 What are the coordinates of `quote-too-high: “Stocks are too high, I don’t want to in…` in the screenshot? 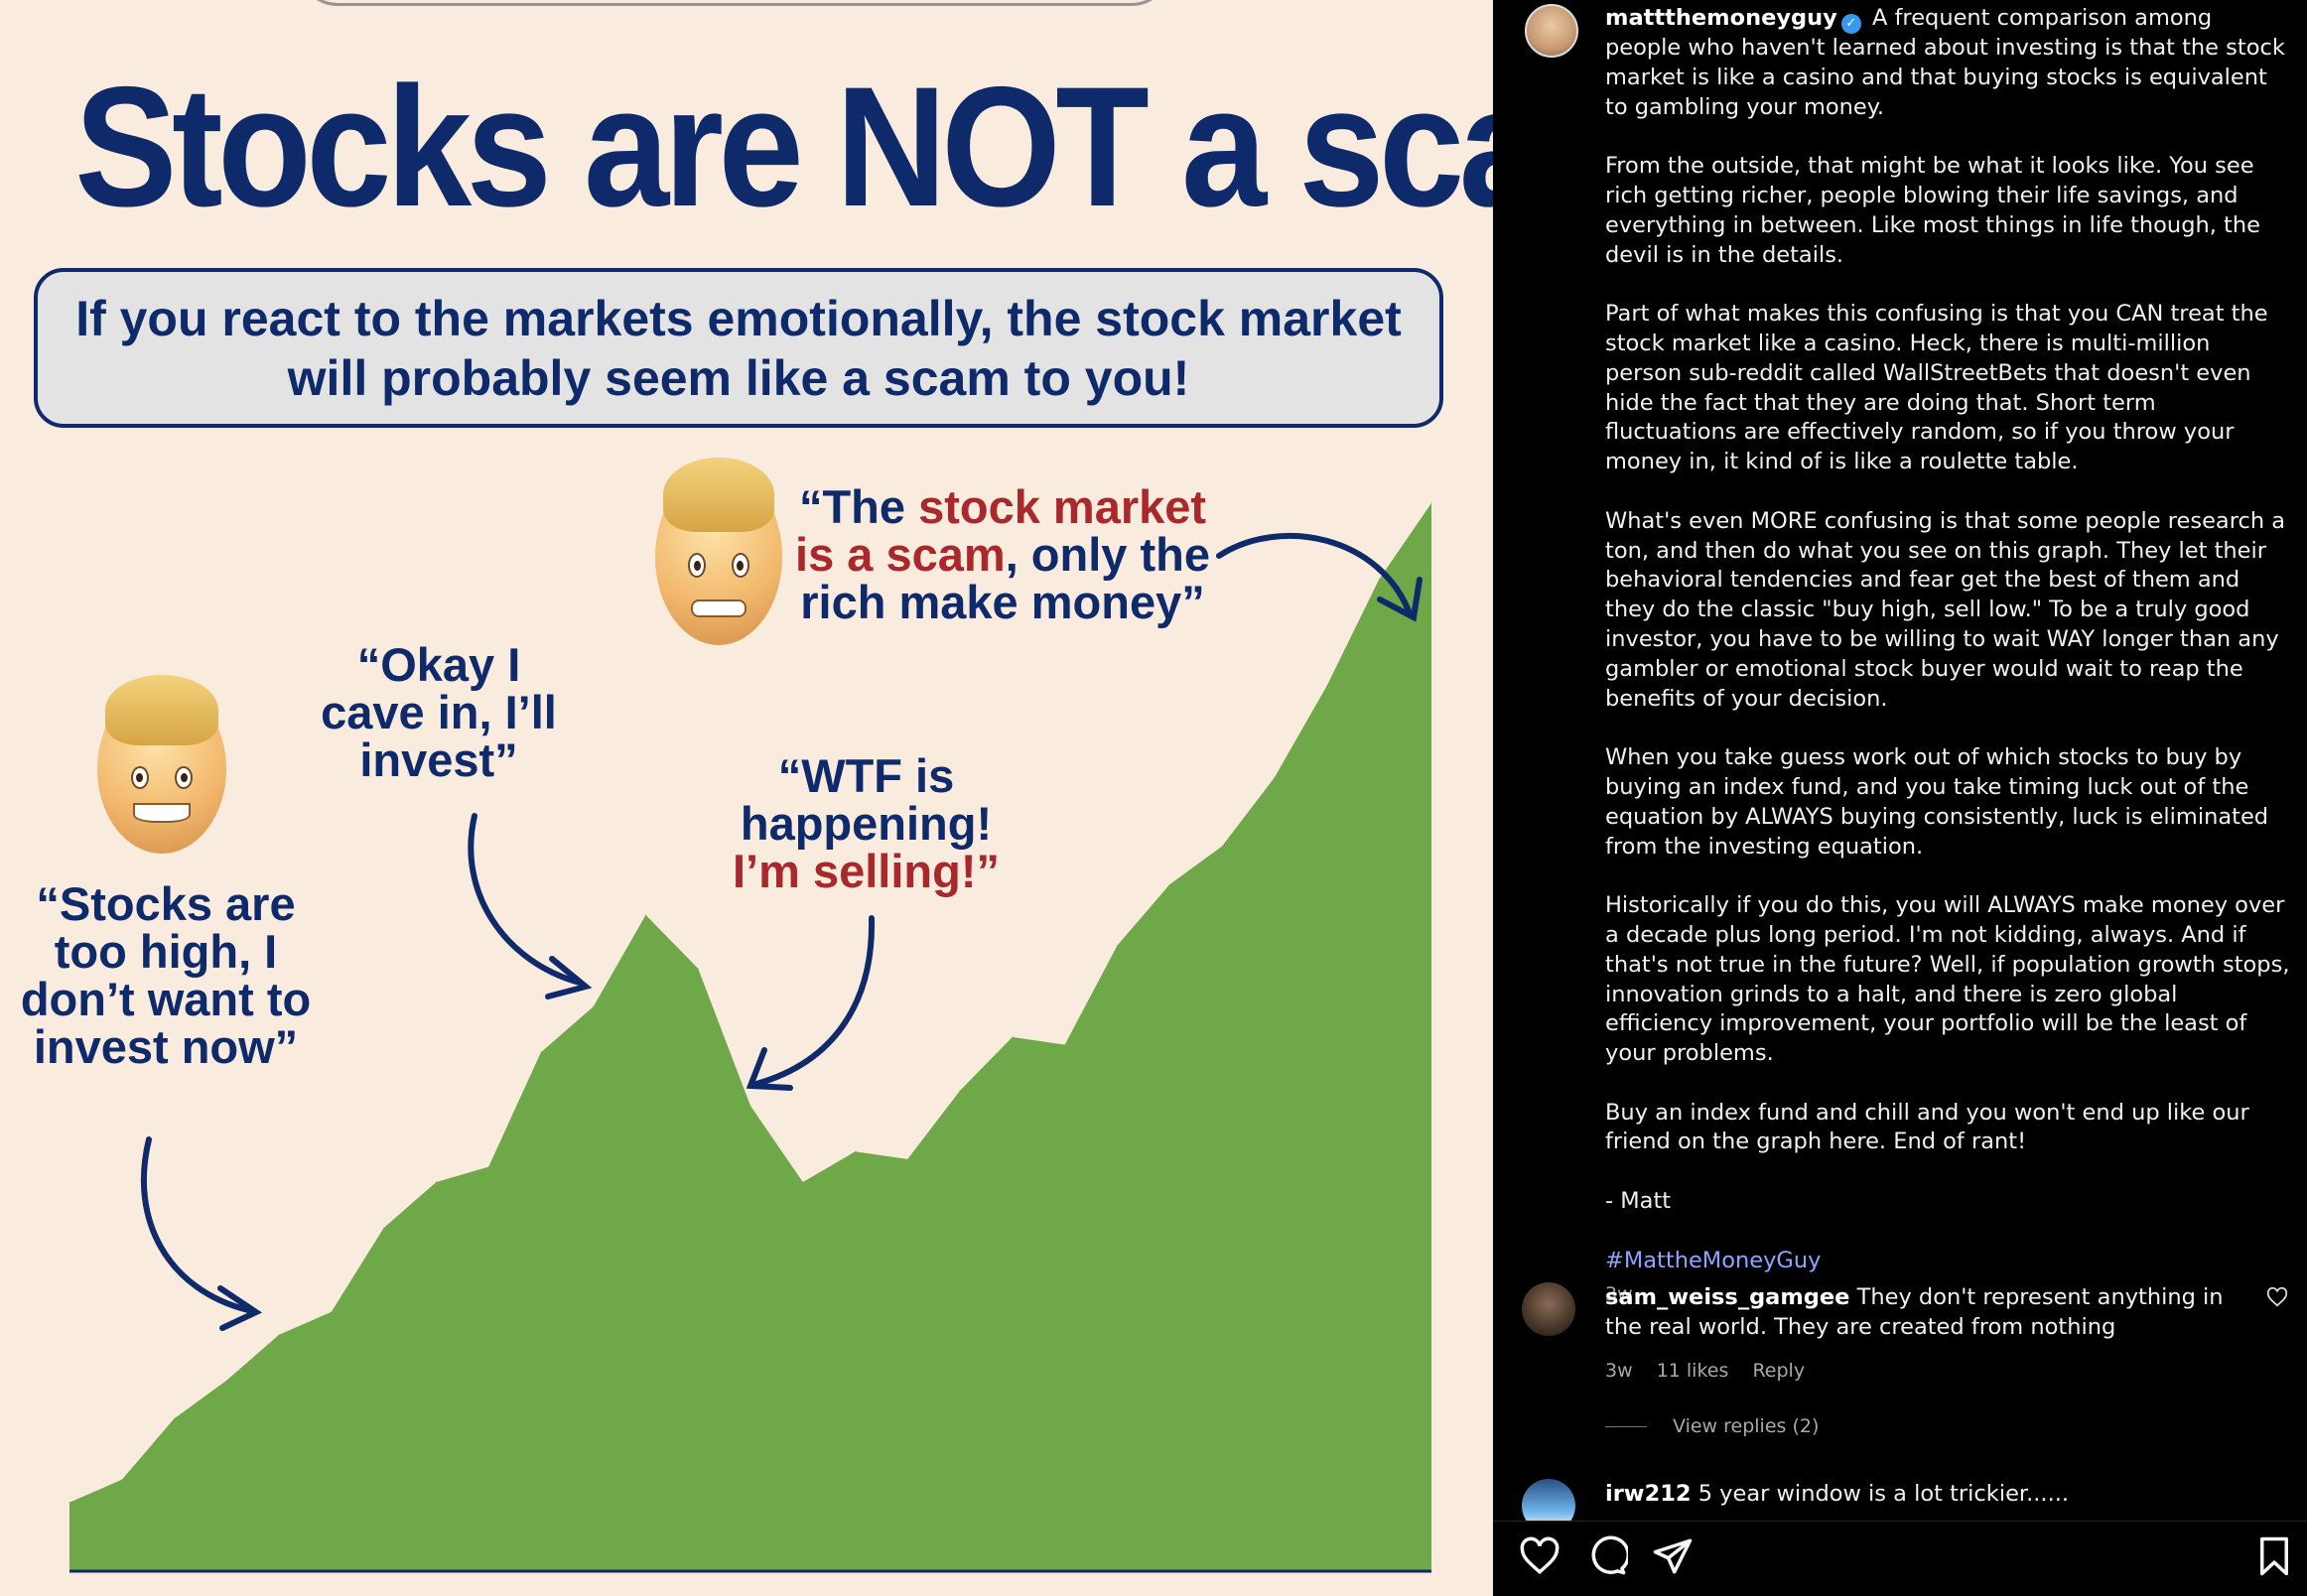 It's located at (166, 975).